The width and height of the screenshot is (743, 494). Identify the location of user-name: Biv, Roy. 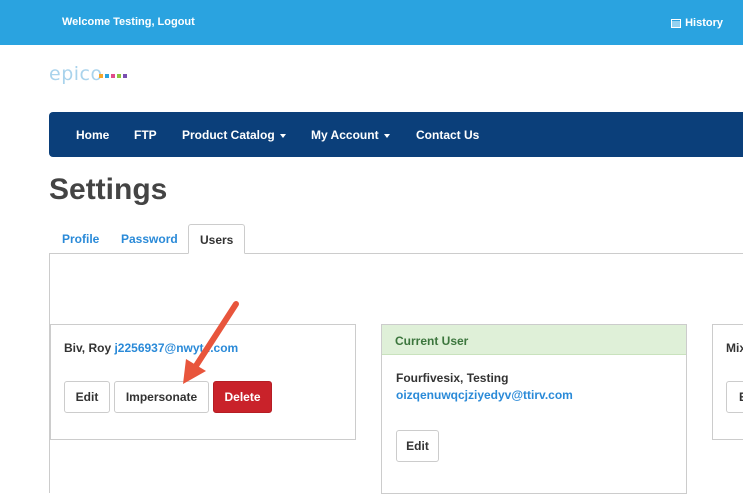
(88, 348).